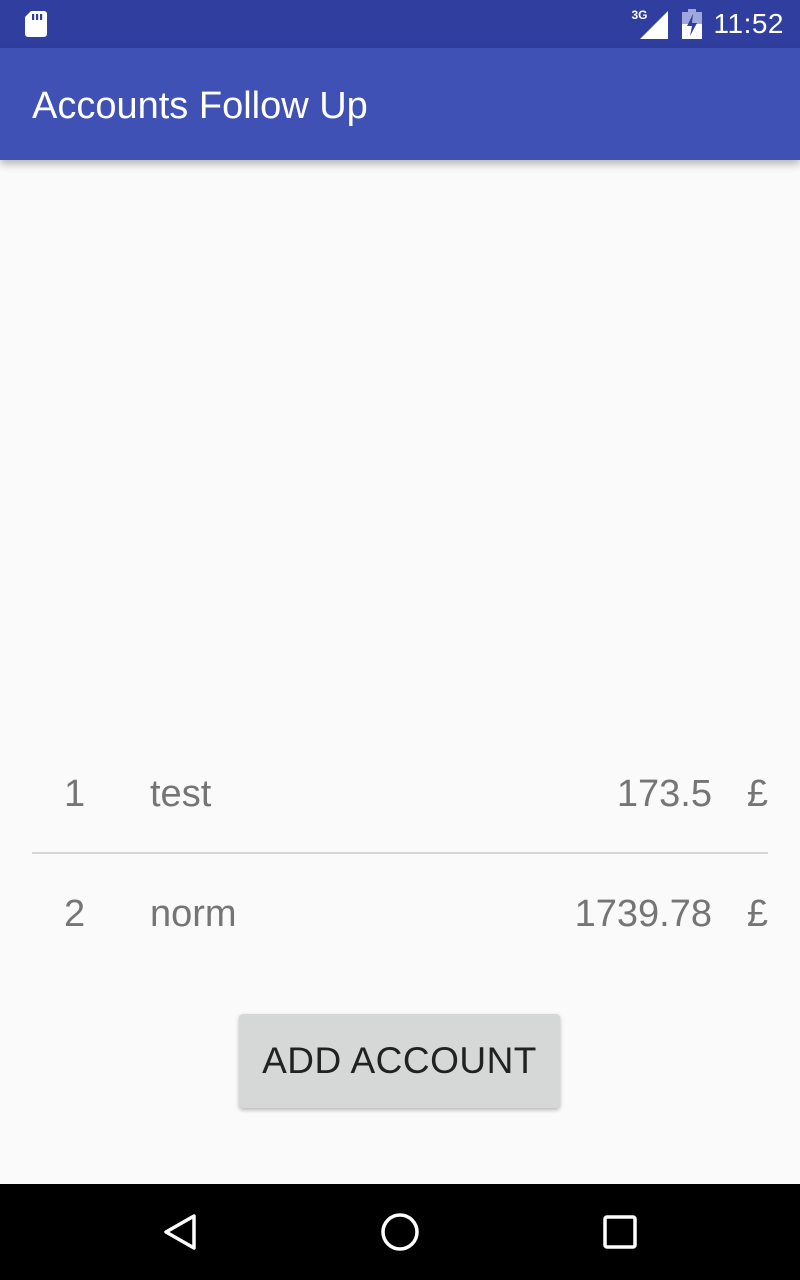 The width and height of the screenshot is (800, 1280). I want to click on account-row: 2 norm 1739.78 £, so click(400, 912).